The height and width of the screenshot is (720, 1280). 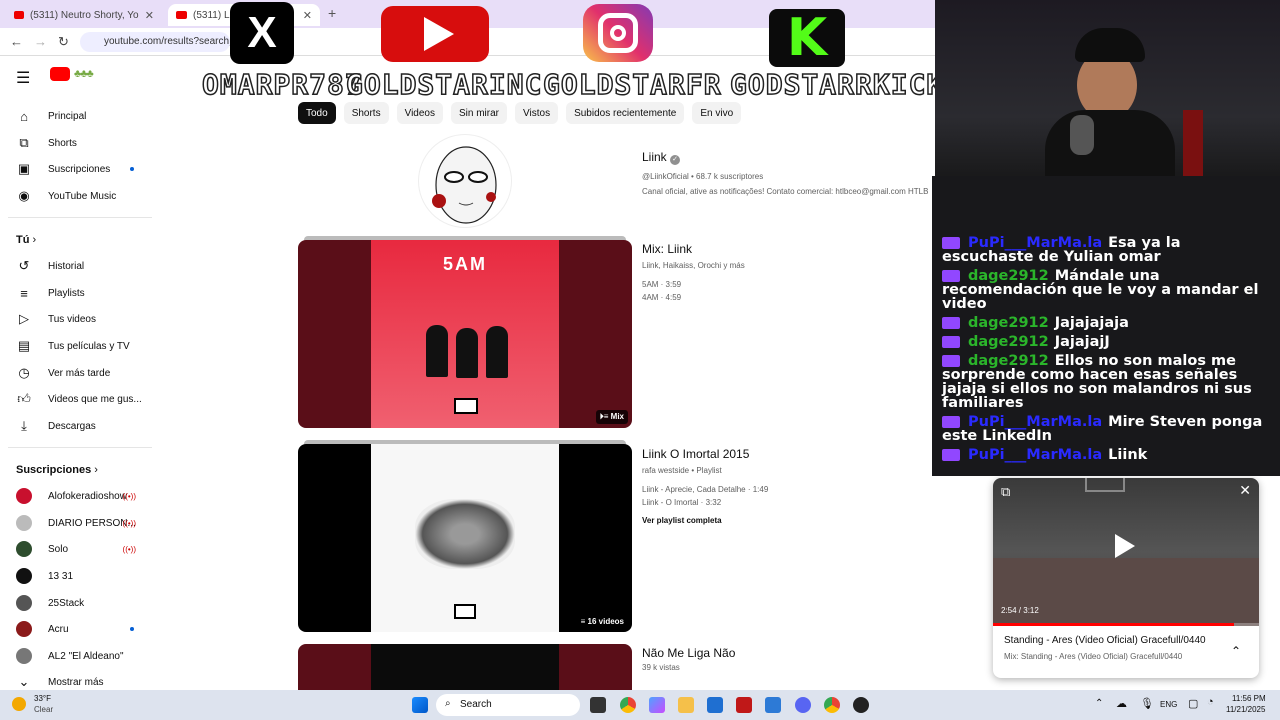 I want to click on sidebar-item-principal: ⌂ Principal, so click(x=86, y=116).